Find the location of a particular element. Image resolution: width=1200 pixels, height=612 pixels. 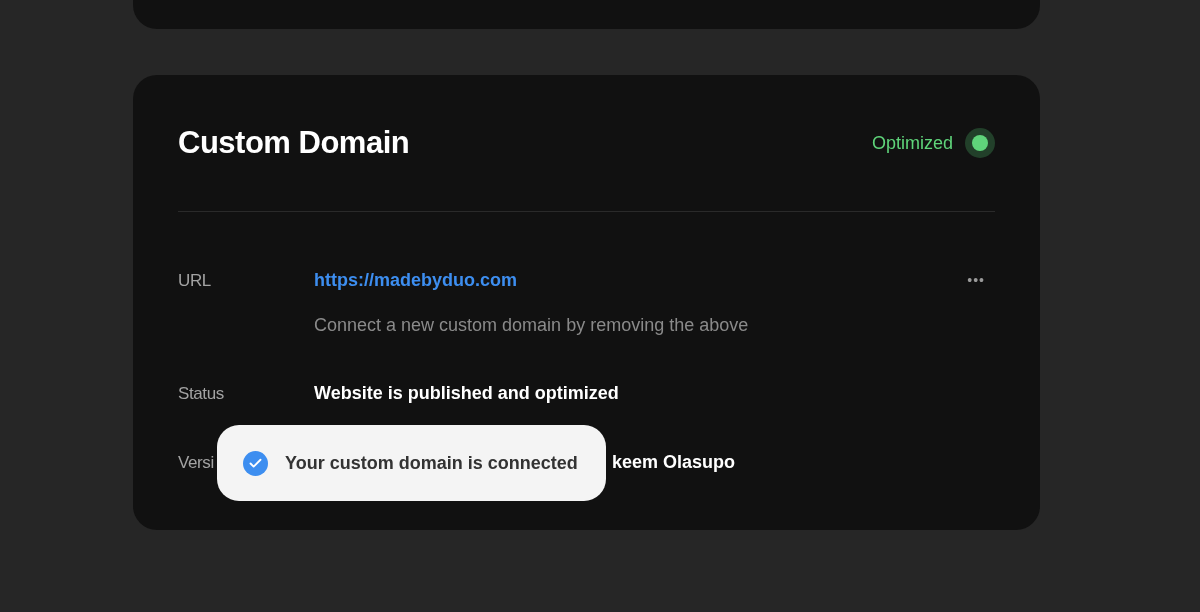

hint-text: Connect a new custom domain by removing the above is located at coordinates (532, 325).